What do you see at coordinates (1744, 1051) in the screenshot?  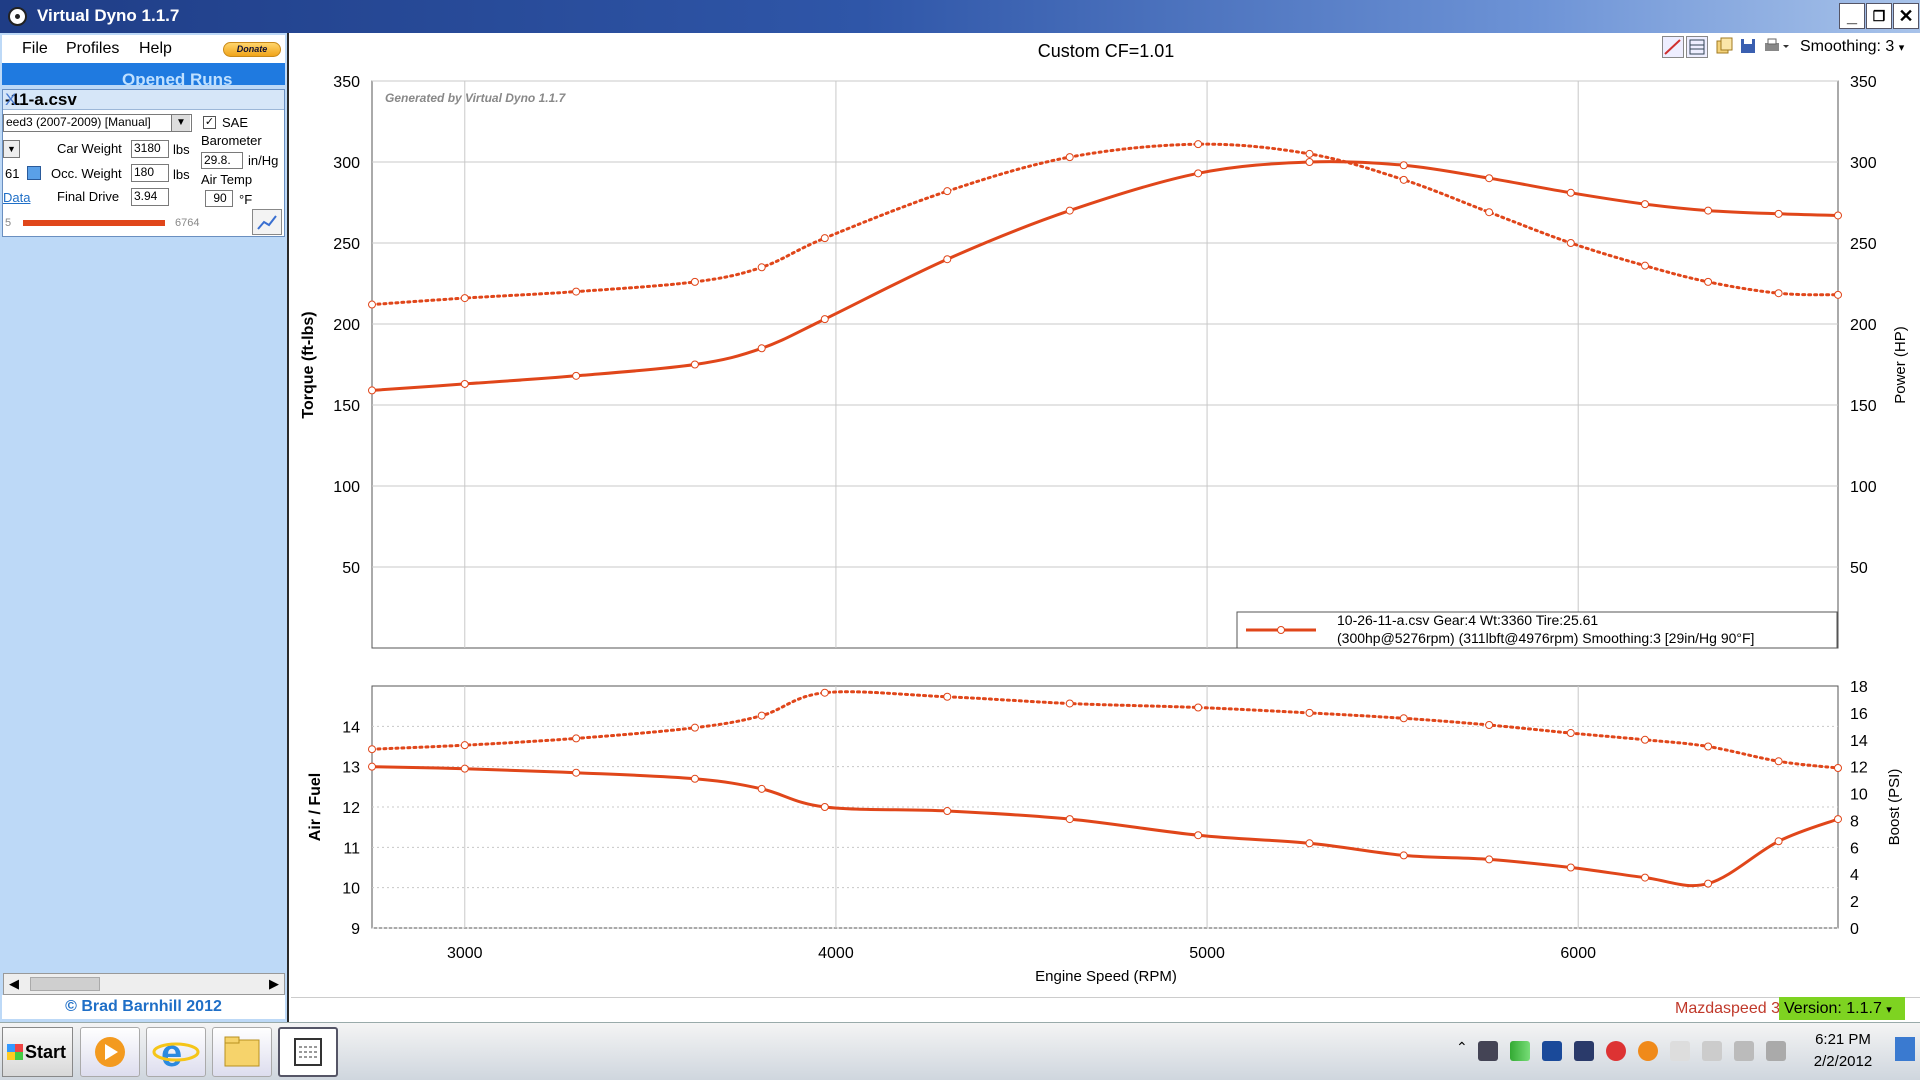 I see `tray-volume-icon` at bounding box center [1744, 1051].